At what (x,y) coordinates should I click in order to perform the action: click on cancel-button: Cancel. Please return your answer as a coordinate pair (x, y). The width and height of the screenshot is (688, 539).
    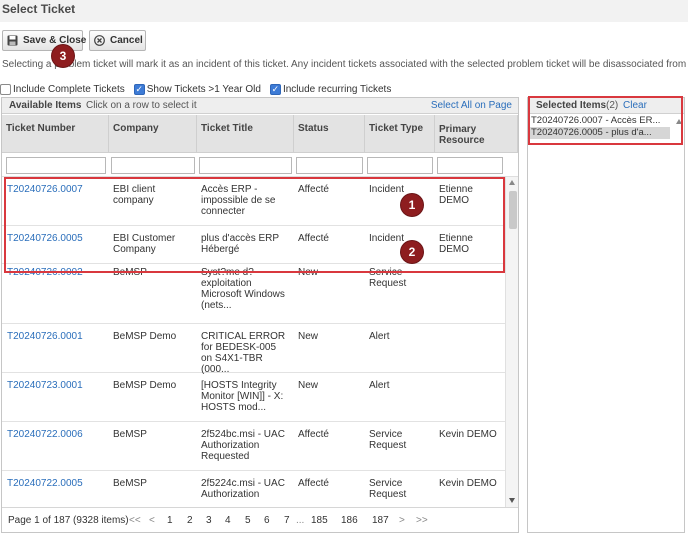
    Looking at the image, I should click on (117, 40).